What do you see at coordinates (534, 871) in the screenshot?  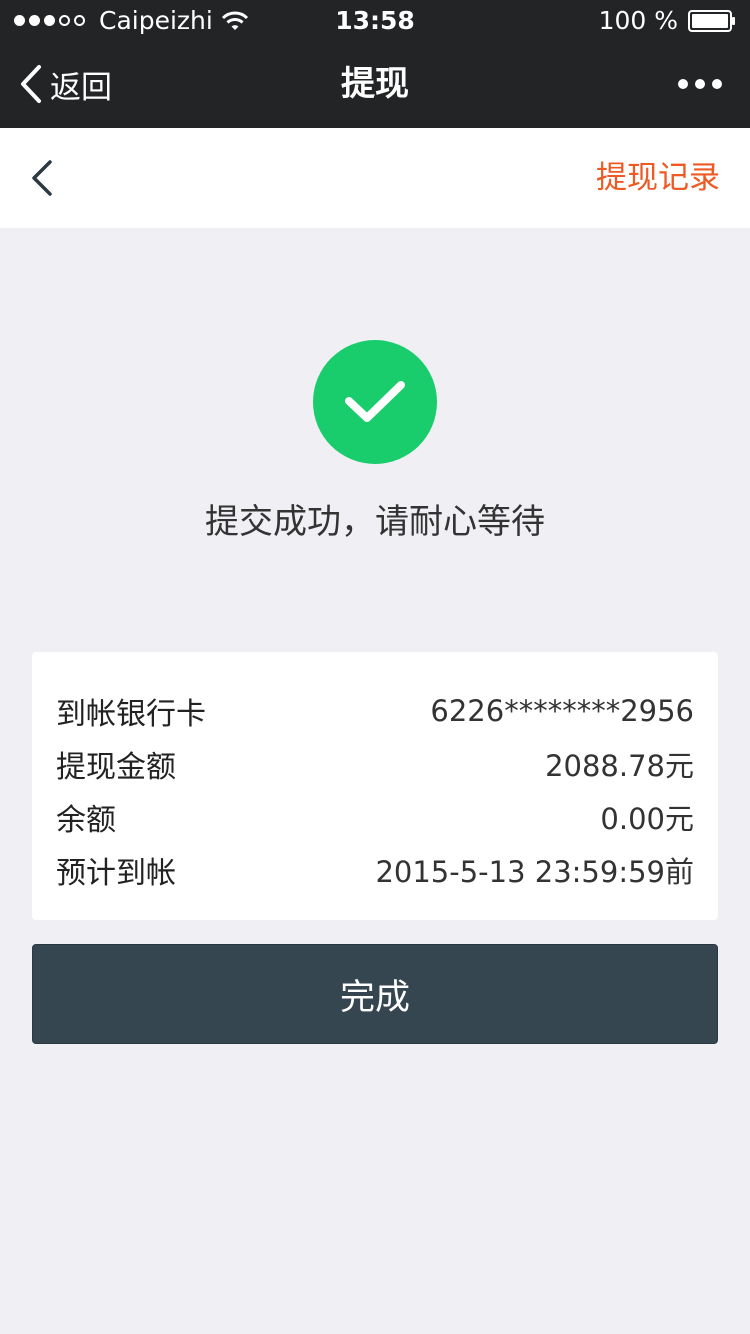 I see `detail-value: 2015-5-13 23:59:59前` at bounding box center [534, 871].